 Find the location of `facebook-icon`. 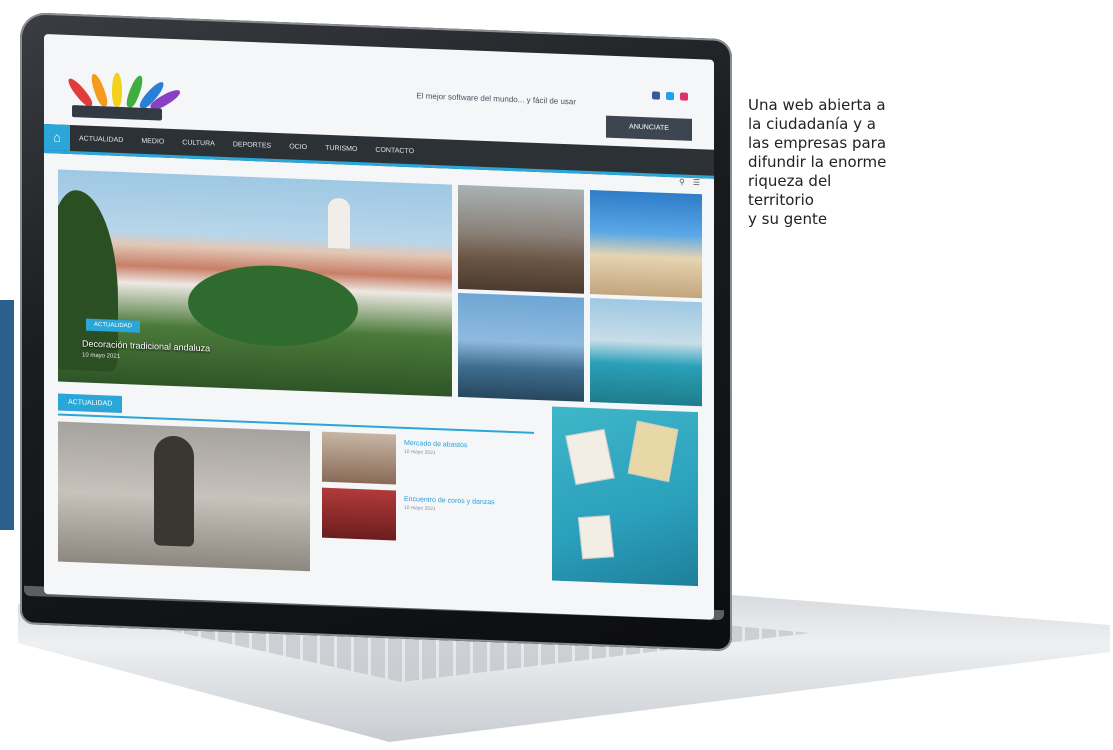

facebook-icon is located at coordinates (656, 95).